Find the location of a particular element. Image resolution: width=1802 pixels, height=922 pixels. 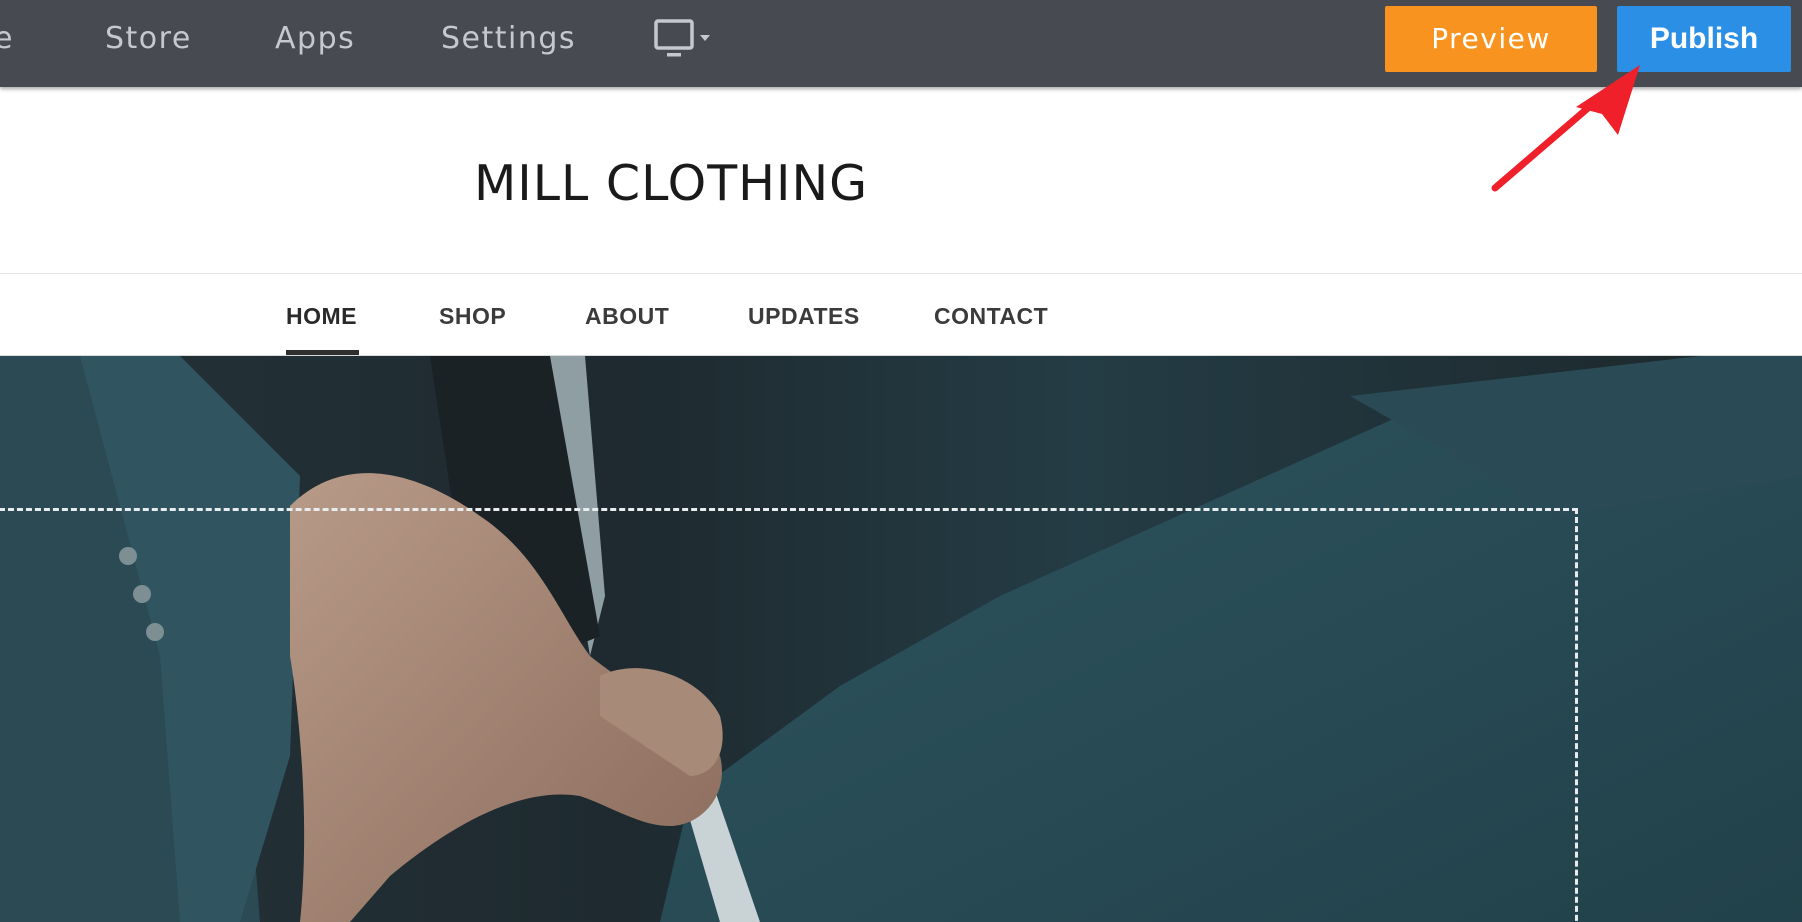

nav-link-shop: SHOP is located at coordinates (472, 316).